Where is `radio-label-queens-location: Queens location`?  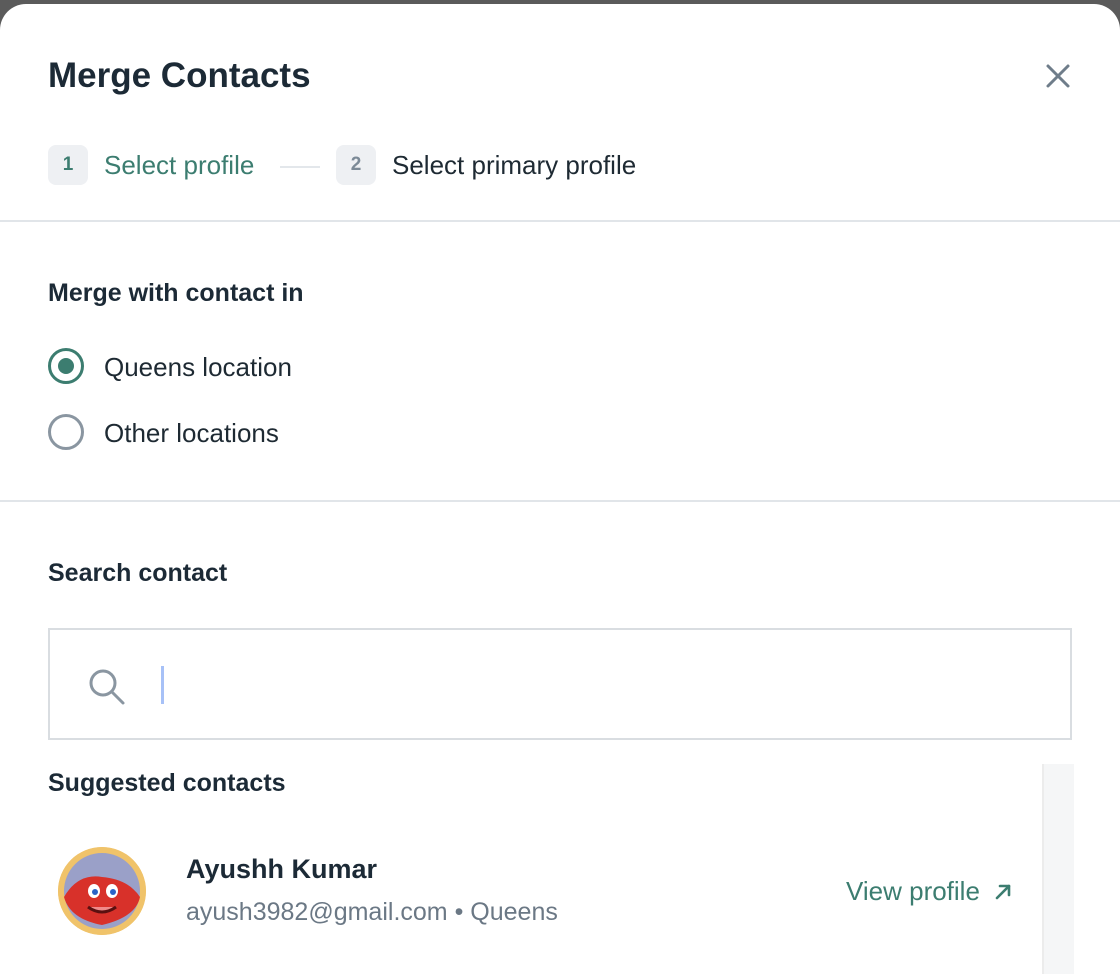
radio-label-queens-location: Queens location is located at coordinates (198, 367).